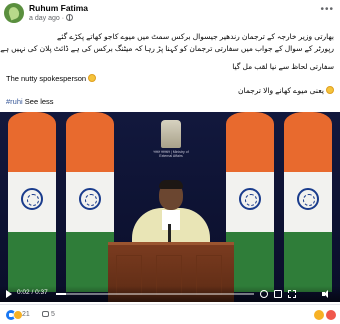 This screenshot has width=340, height=324. What do you see at coordinates (155, 294) in the screenshot?
I see `video-progress-bar` at bounding box center [155, 294].